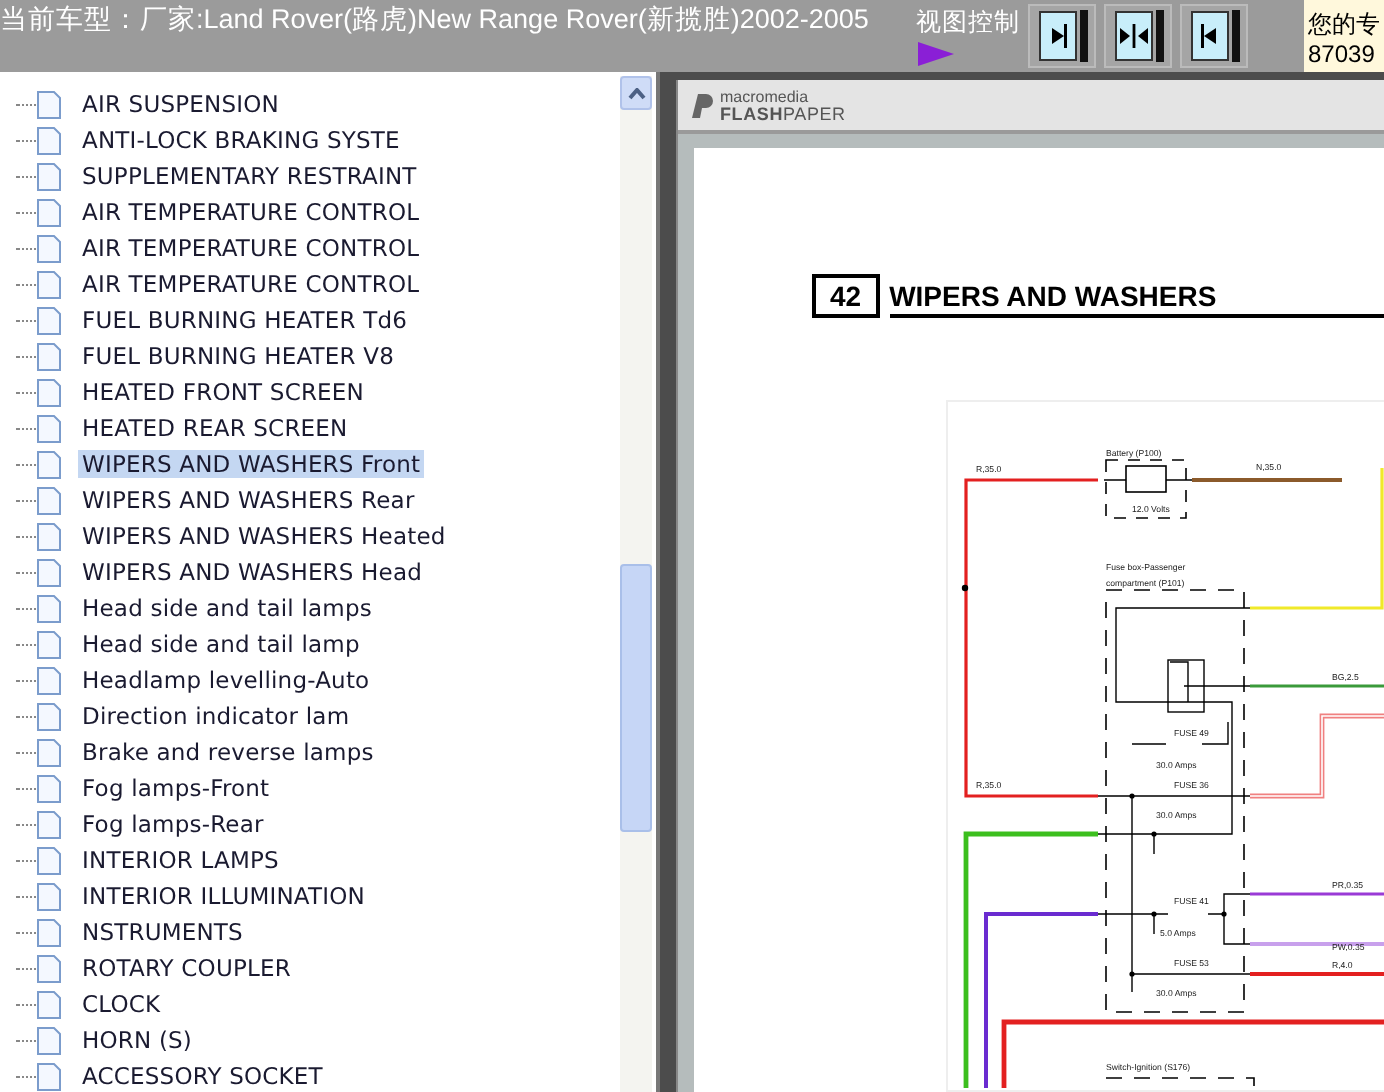 Image resolution: width=1384 pixels, height=1092 pixels. Describe the element at coordinates (180, 104) in the screenshot. I see `tree-item: AIR SUSPENSION` at that location.